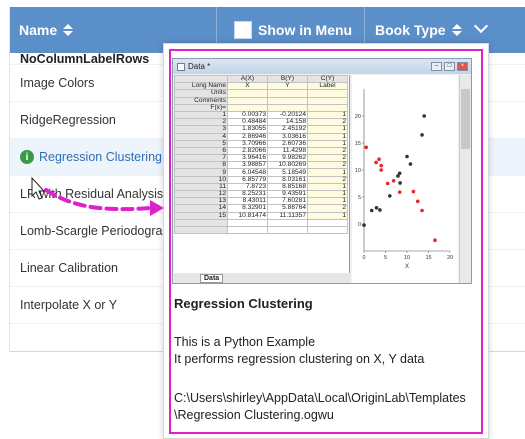 The height and width of the screenshot is (439, 525). Describe the element at coordinates (100, 157) in the screenshot. I see `list-item-label: Regression Clustering` at that location.